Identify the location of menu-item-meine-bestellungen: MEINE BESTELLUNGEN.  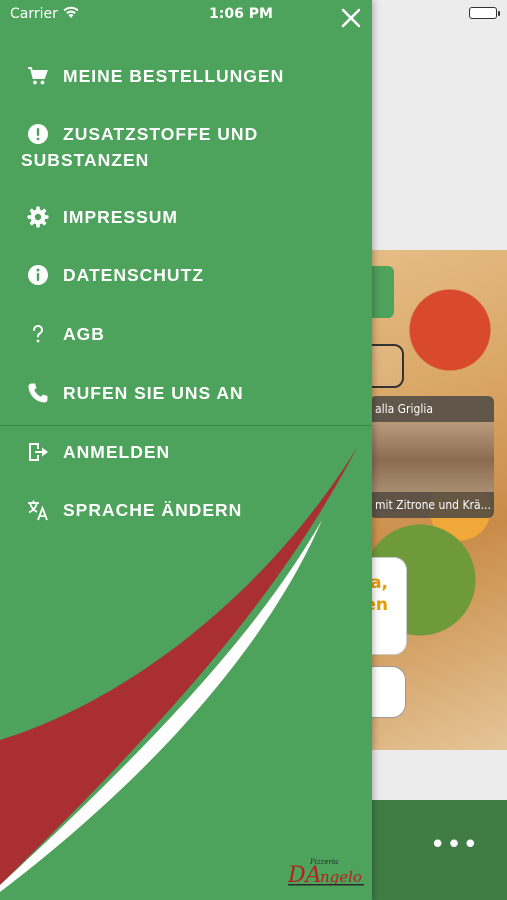
(186, 77).